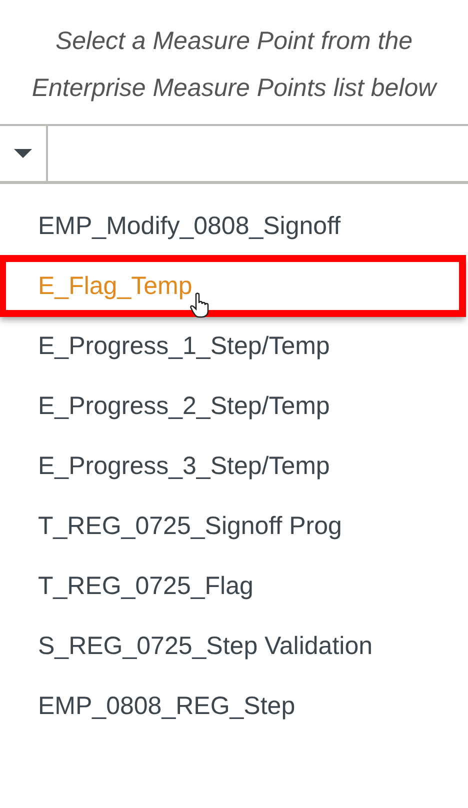 The height and width of the screenshot is (808, 468). Describe the element at coordinates (234, 226) in the screenshot. I see `measure-point-item: EMP_Modify_0808_Signoff` at that location.